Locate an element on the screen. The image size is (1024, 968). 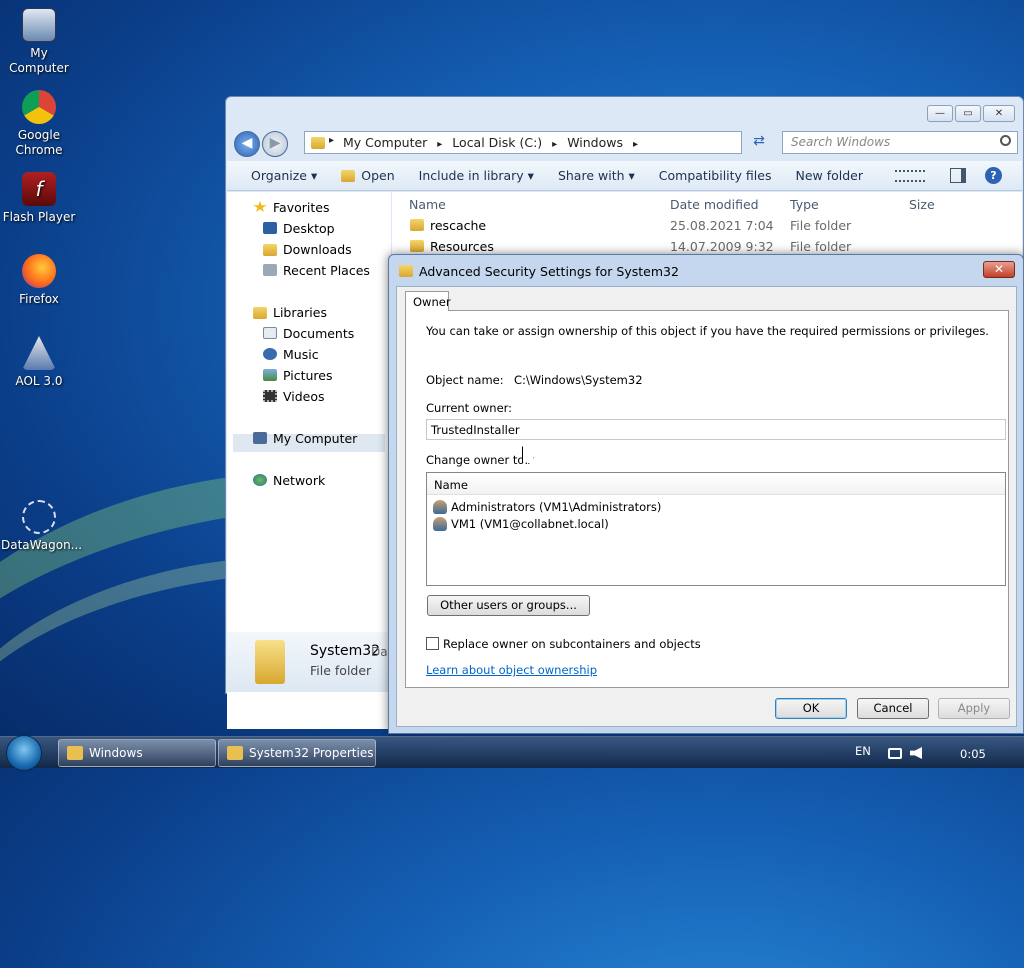
list-item-administrators: Administrators (VM1\Administrators) is located at coordinates (547, 507).